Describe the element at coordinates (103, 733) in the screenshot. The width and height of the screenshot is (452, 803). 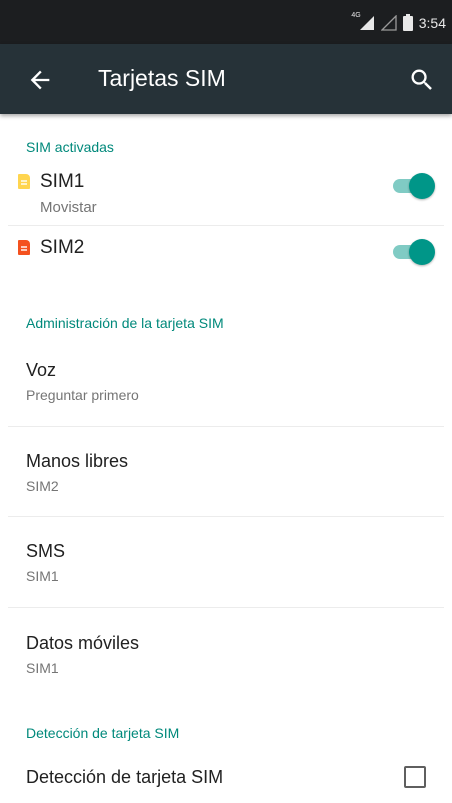
I see `section-header-detection: Detección de tarjeta SIM` at that location.